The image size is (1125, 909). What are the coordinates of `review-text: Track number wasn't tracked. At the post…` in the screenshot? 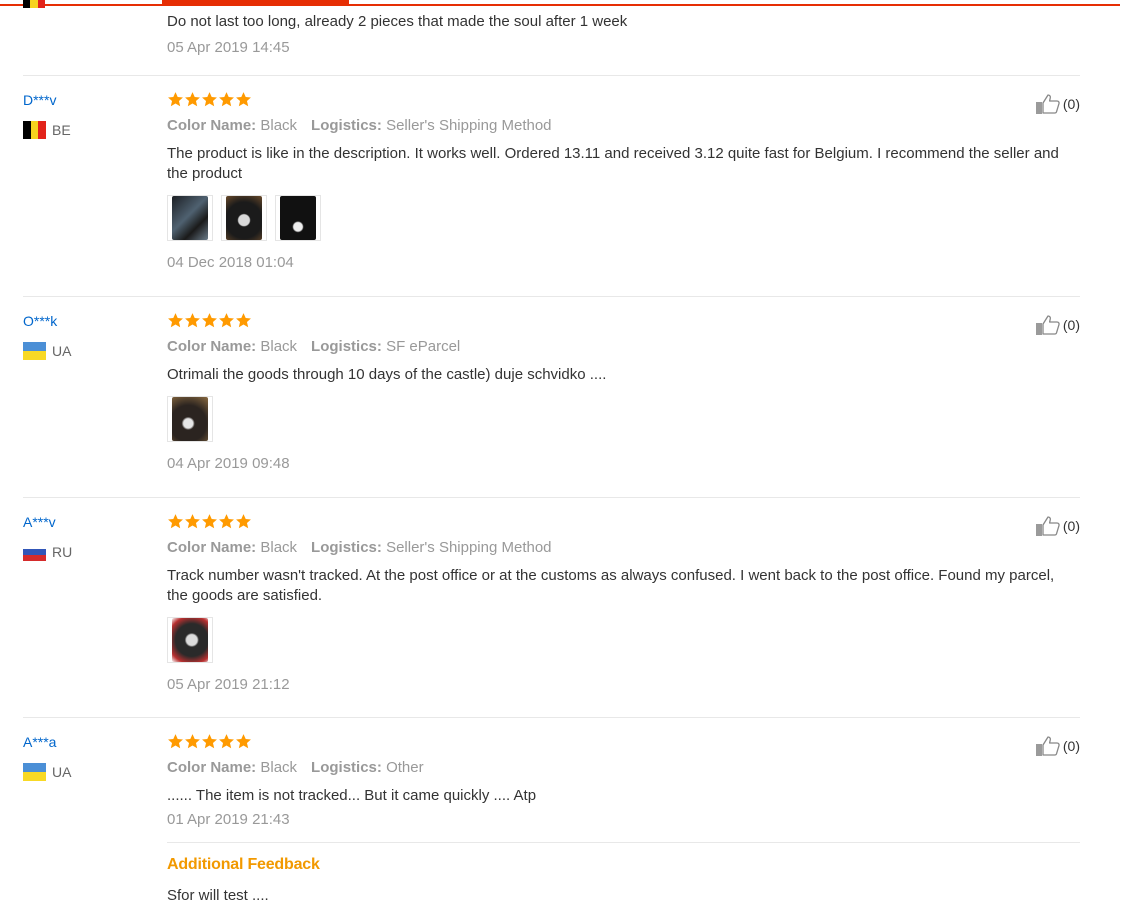 It's located at (611, 585).